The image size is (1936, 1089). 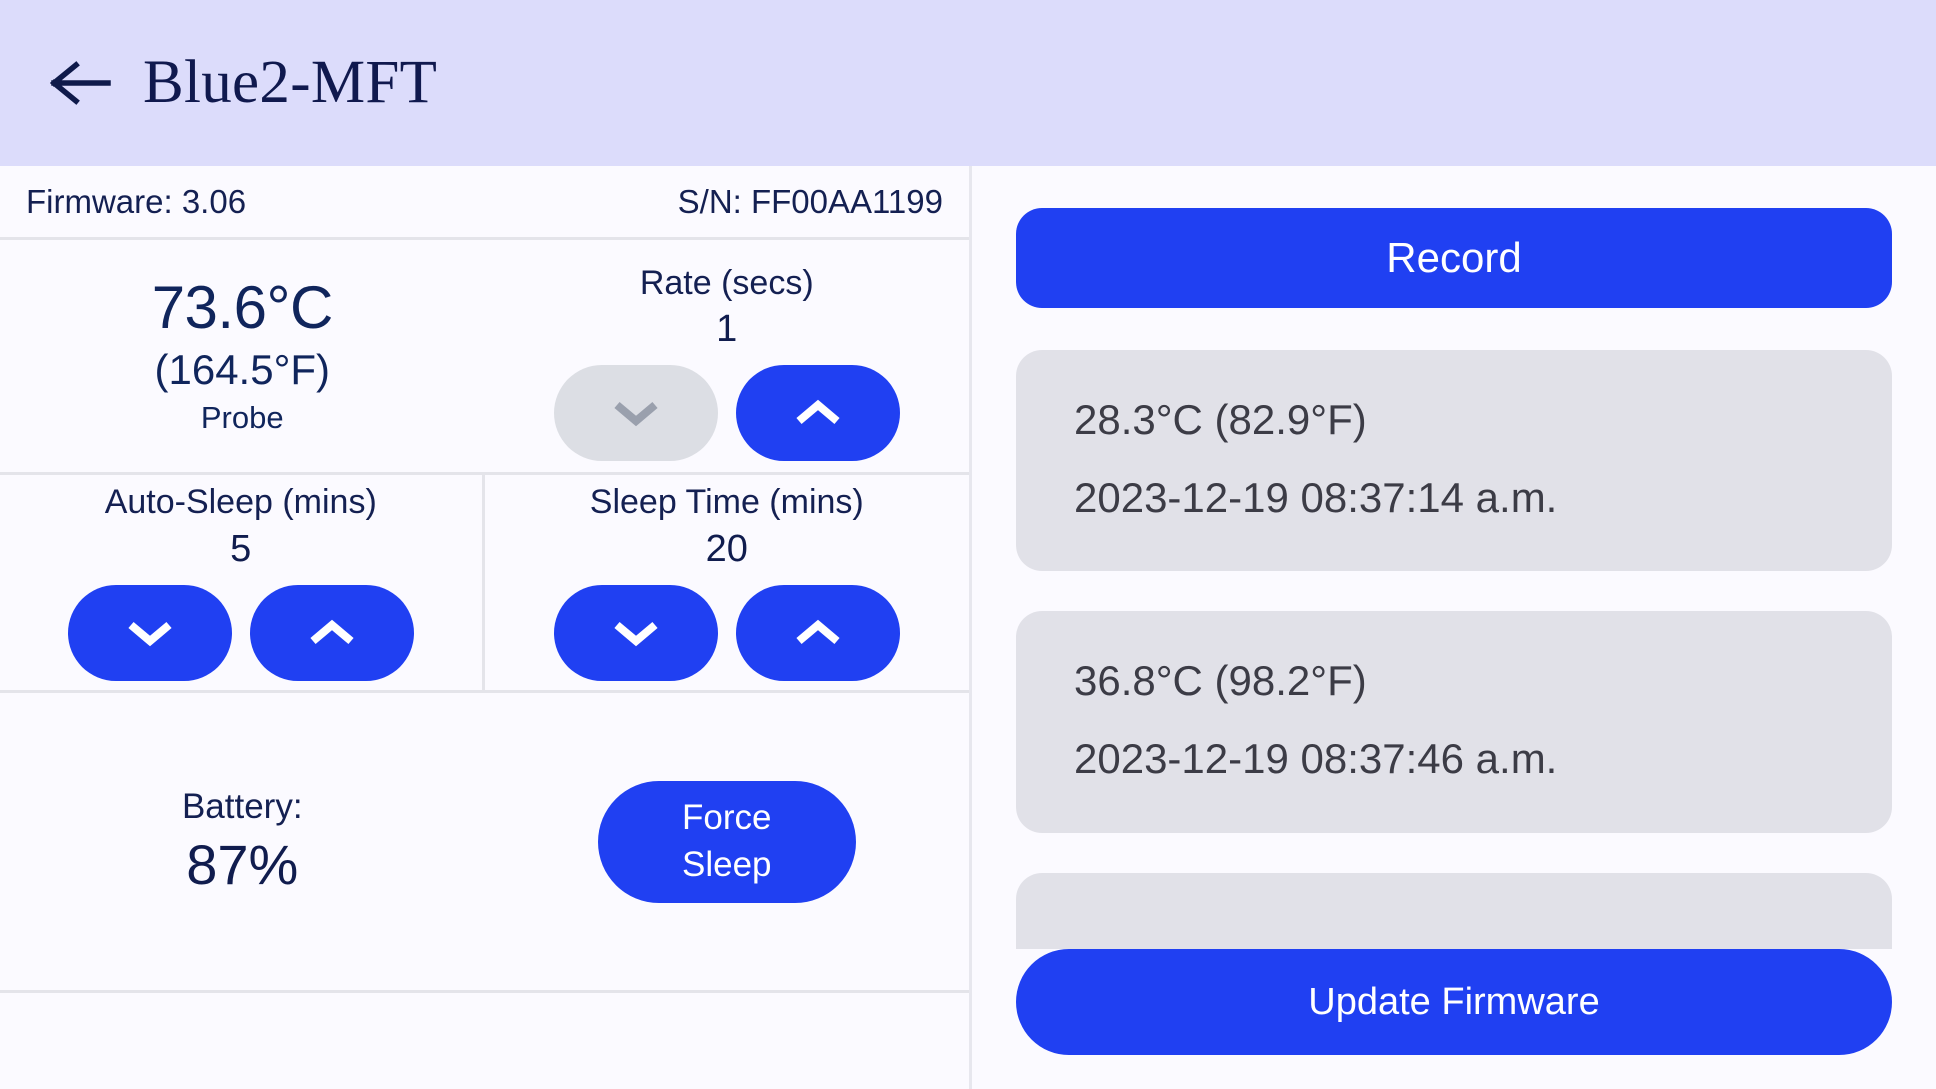 I want to click on rate-title: Rate (secs), so click(x=726, y=282).